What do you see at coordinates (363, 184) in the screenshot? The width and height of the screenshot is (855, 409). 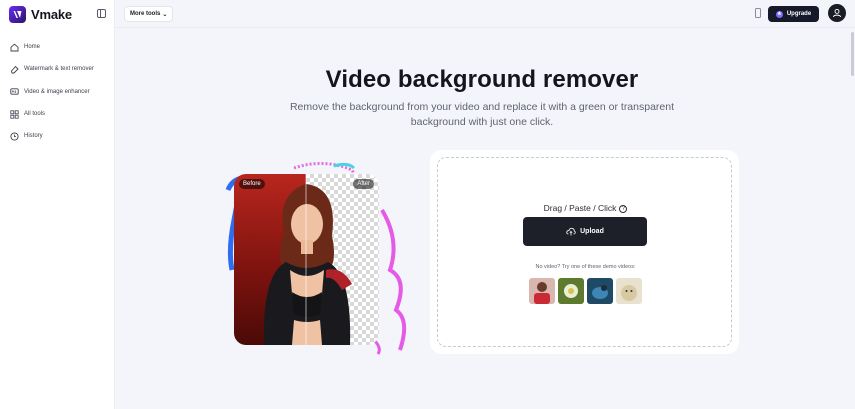 I see `after-tag: After` at bounding box center [363, 184].